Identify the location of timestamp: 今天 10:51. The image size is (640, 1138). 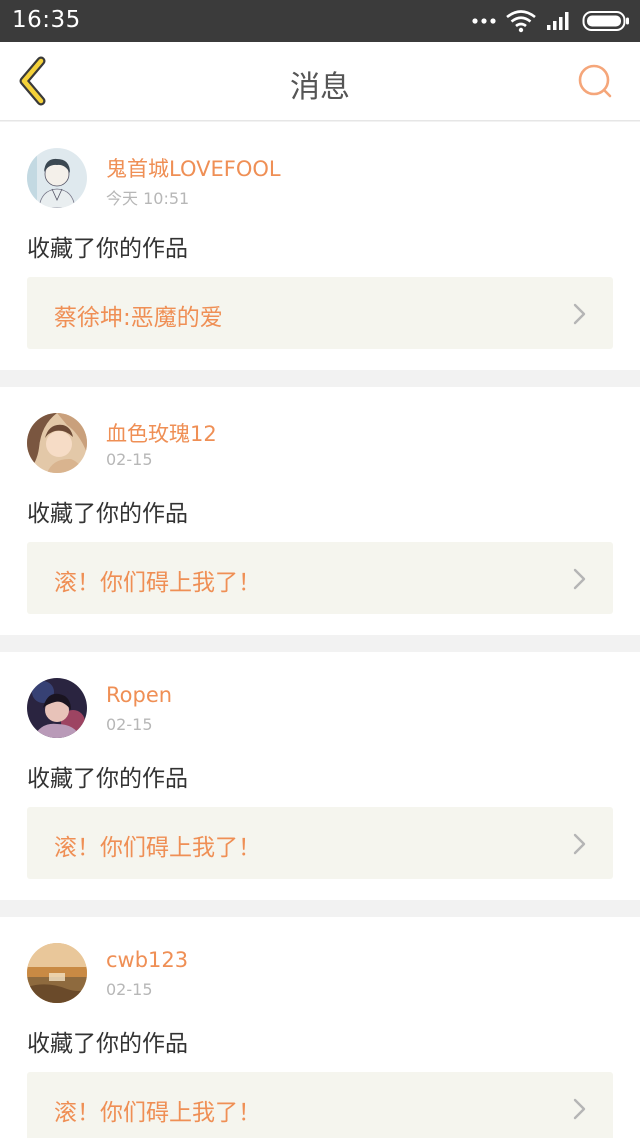
(148, 198).